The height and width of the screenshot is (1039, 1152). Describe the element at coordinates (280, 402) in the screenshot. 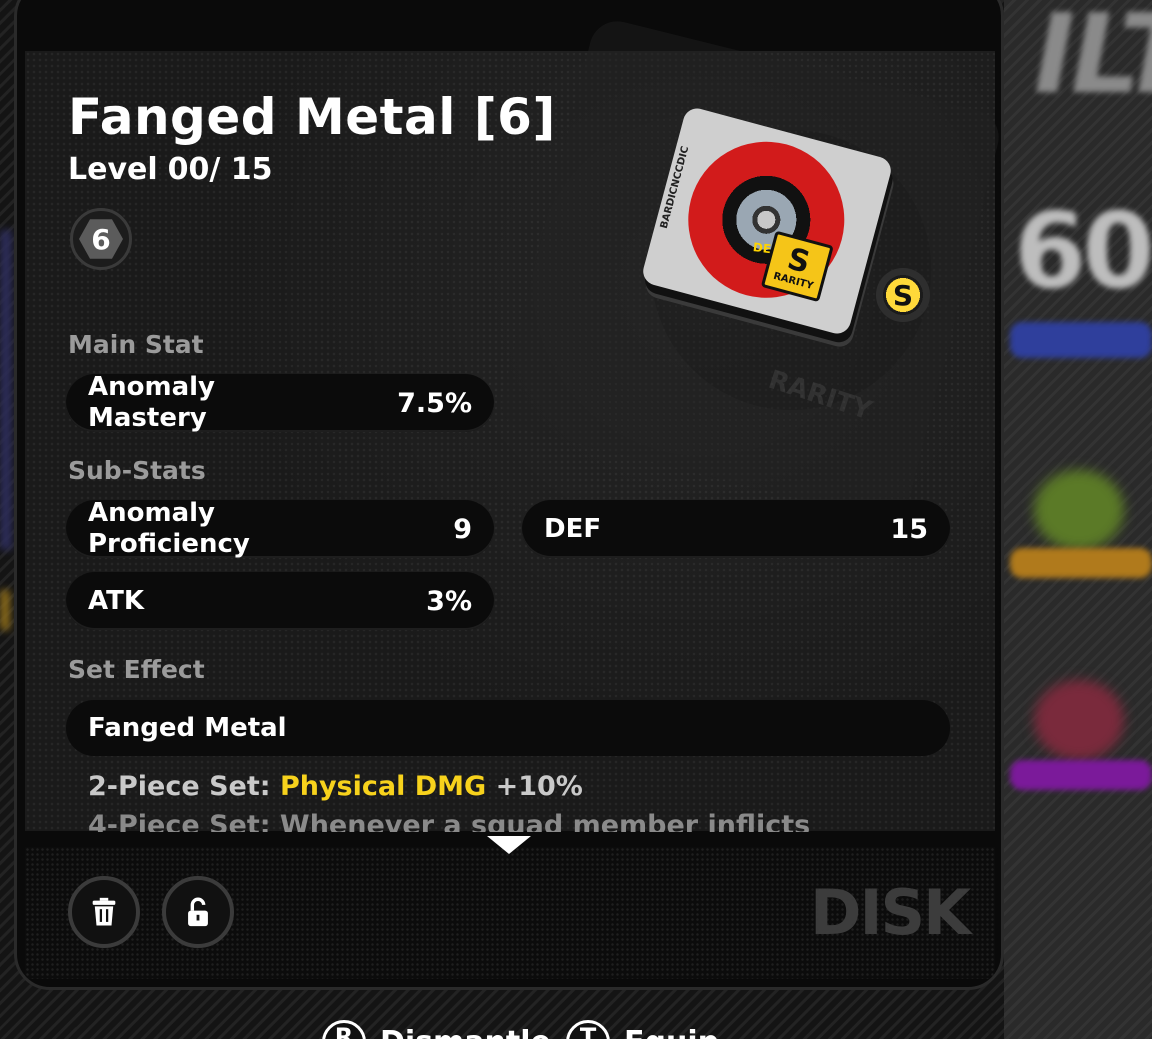

I see `main-stat-row: Anomaly Mastery 7.5%` at that location.